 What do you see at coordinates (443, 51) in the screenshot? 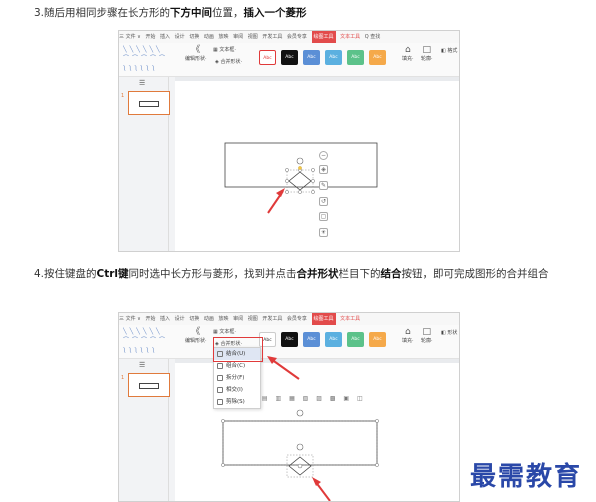
I see `format-icon: ◧` at bounding box center [443, 51].